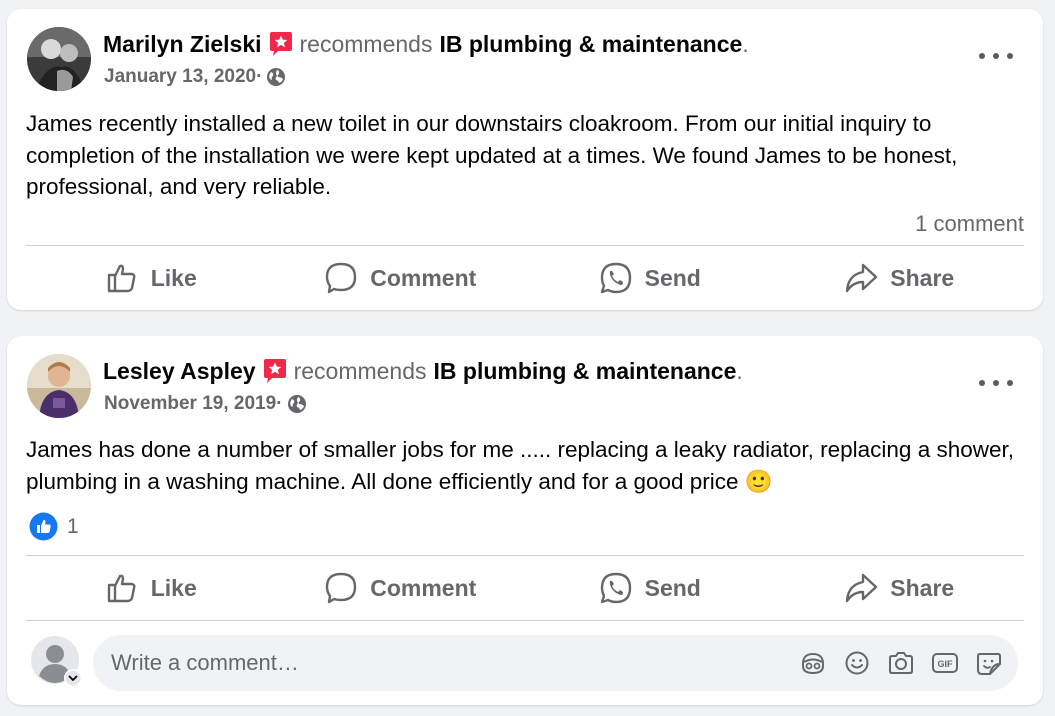 The height and width of the screenshot is (716, 1055). I want to click on sticker-icon, so click(989, 663).